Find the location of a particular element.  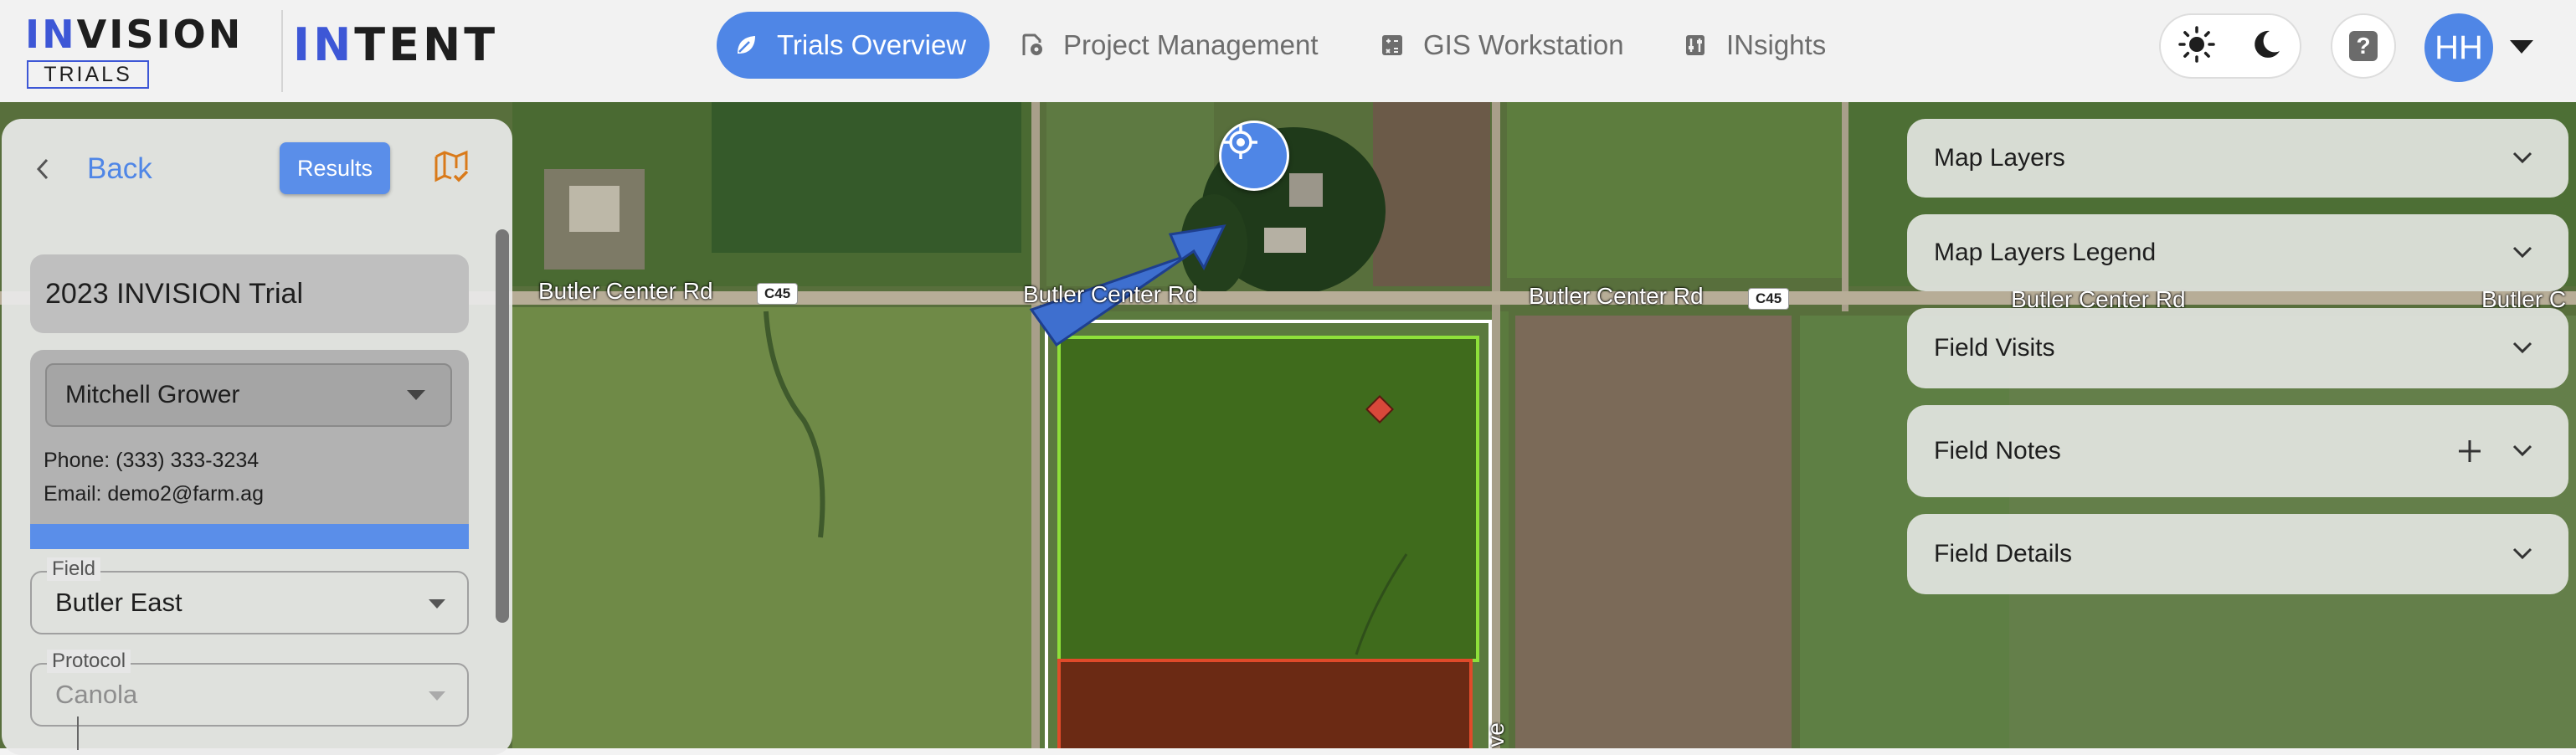

side-road-label: ve is located at coordinates (1496, 734).